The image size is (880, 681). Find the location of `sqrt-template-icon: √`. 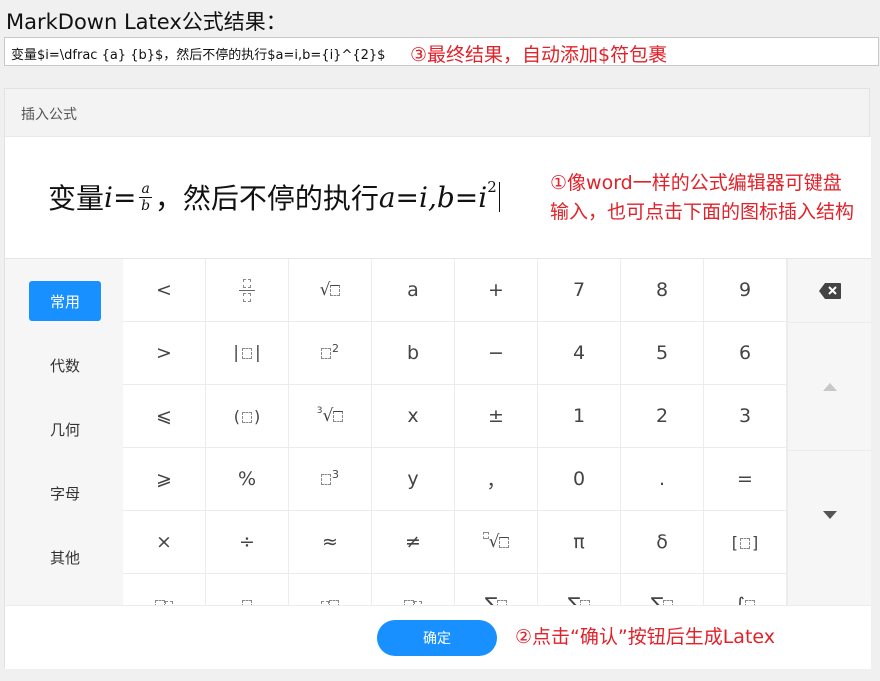

sqrt-template-icon: √ is located at coordinates (330, 290).